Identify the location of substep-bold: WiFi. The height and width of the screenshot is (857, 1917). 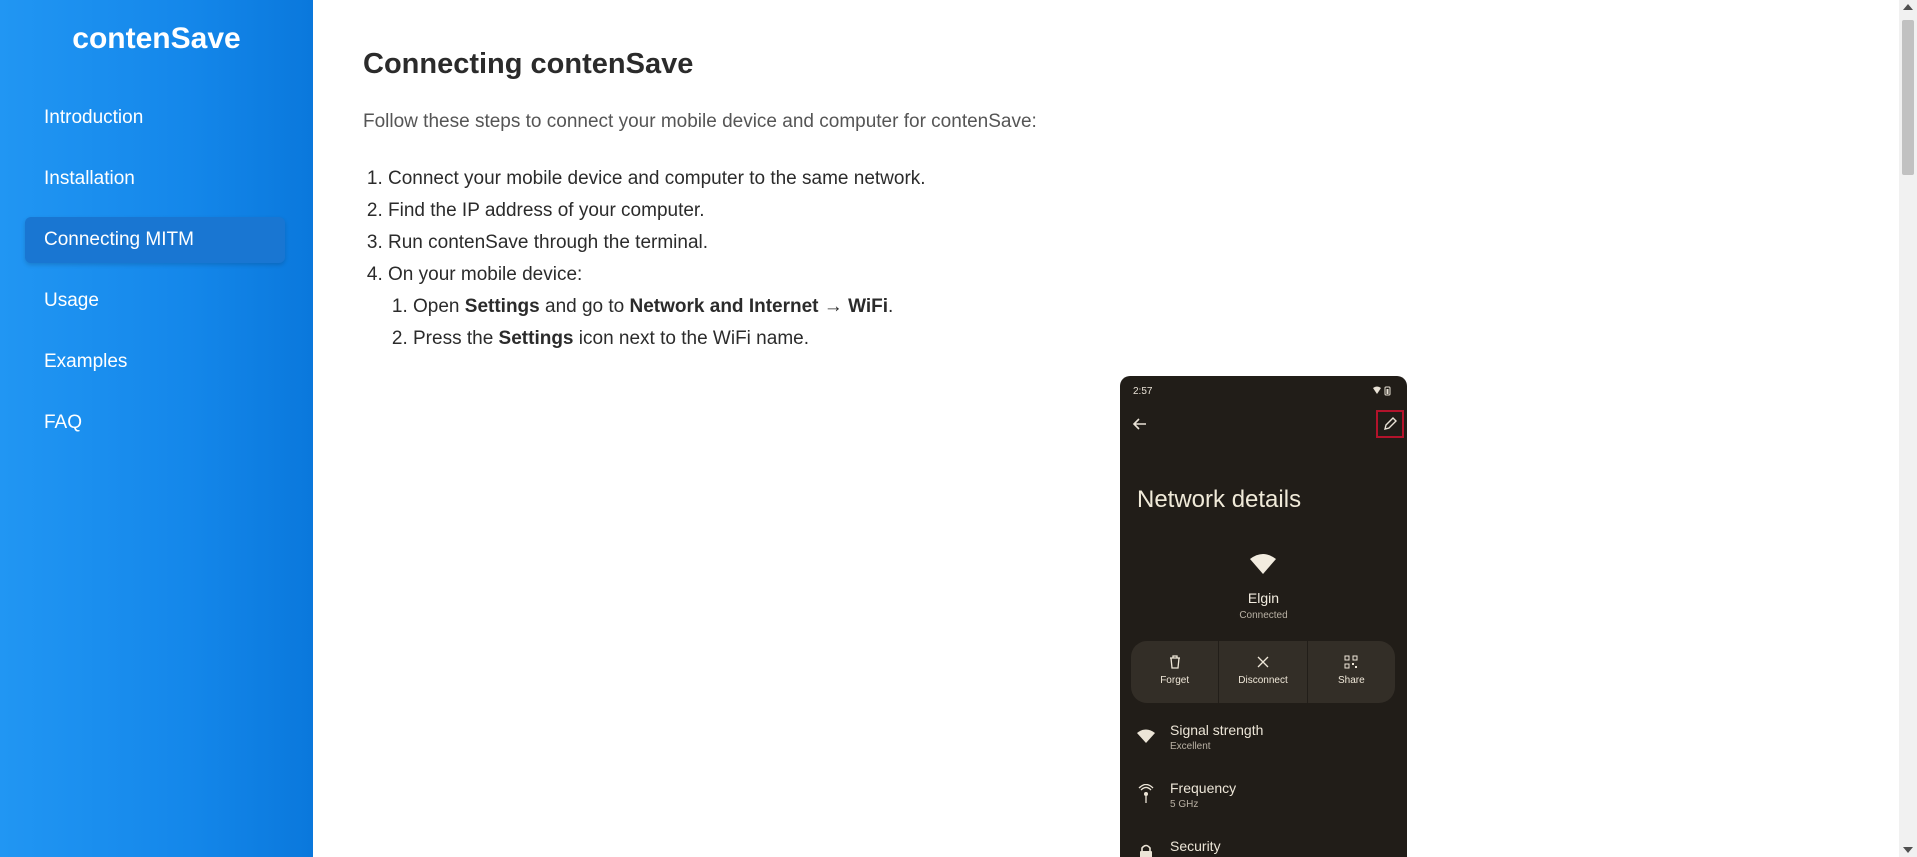
(868, 306).